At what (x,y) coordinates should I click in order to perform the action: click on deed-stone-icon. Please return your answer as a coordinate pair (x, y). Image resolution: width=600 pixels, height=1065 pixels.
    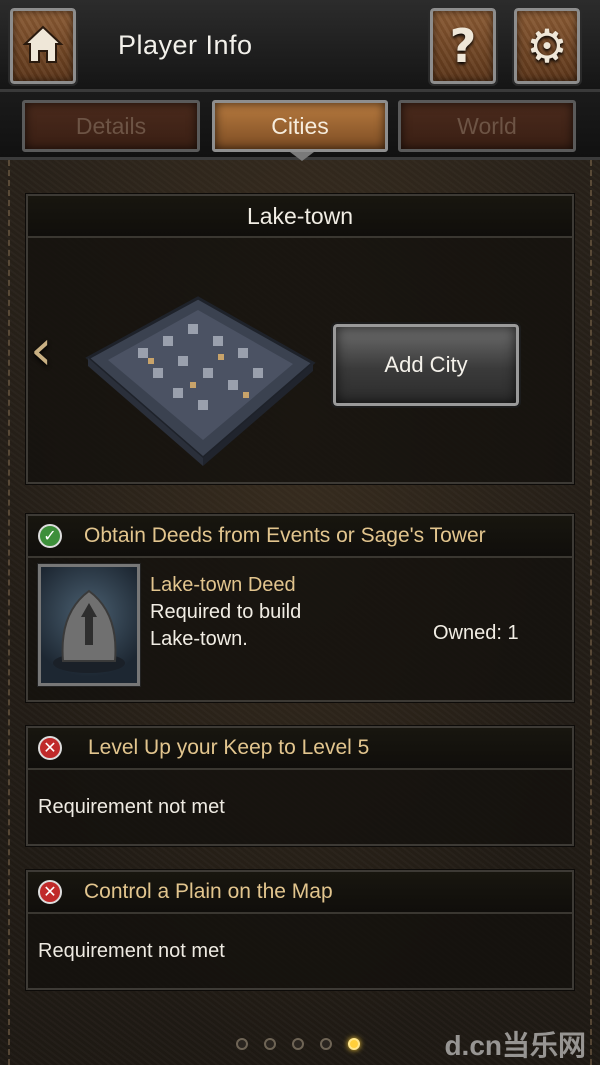
    Looking at the image, I should click on (89, 631).